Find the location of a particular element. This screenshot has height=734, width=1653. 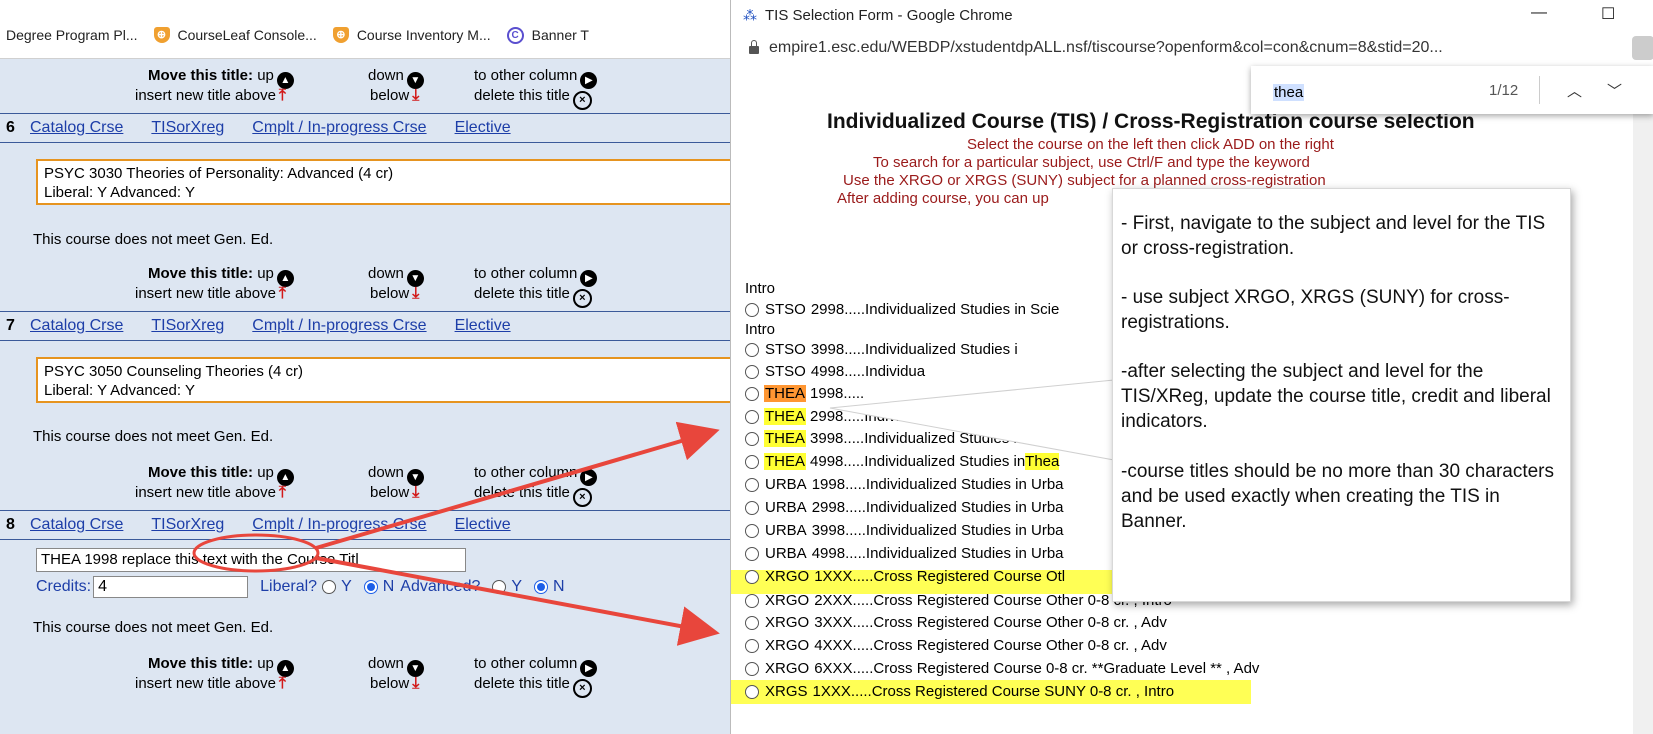

annotation-arrow-lower is located at coordinates (517, 601).